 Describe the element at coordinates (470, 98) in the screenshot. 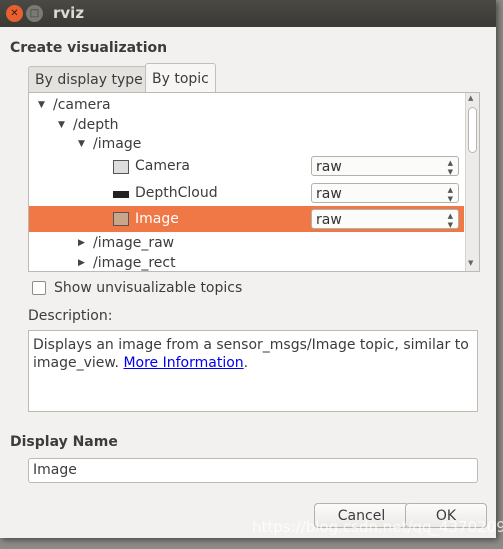

I see `scroll-up-icon: ▲` at that location.